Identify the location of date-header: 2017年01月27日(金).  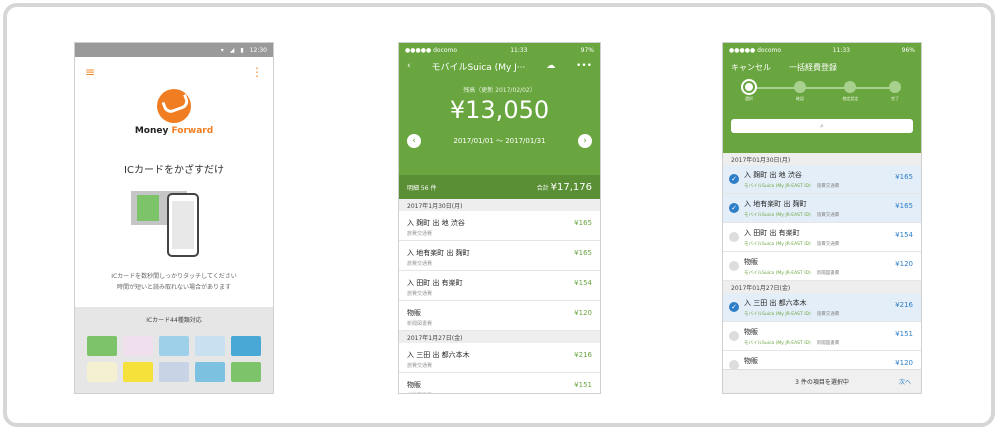
(822, 287).